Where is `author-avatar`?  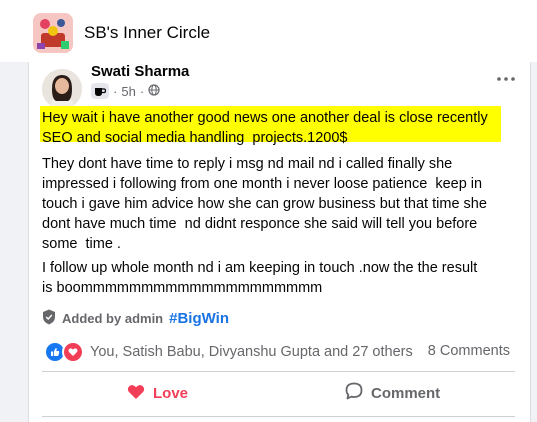 author-avatar is located at coordinates (62, 89).